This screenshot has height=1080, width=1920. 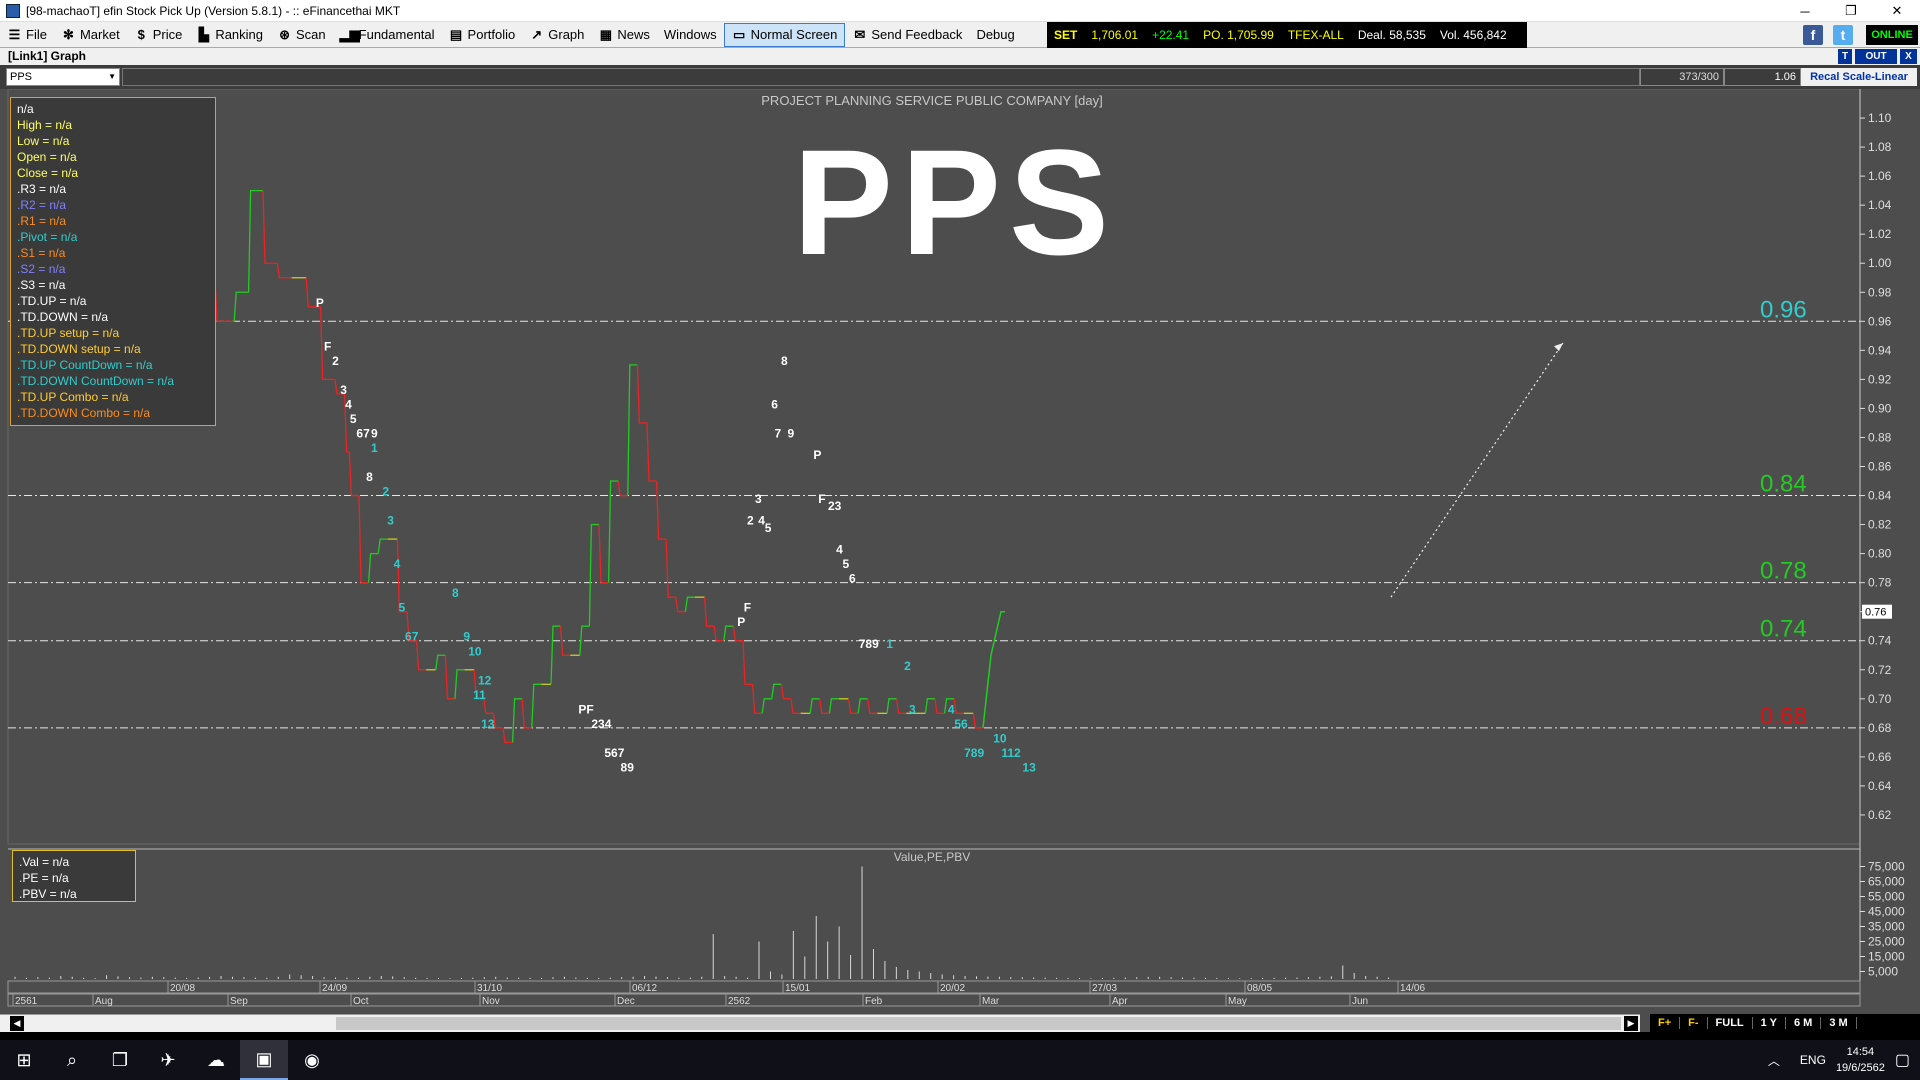 What do you see at coordinates (48, 173) in the screenshot?
I see `indicator-row: Close = n/a` at bounding box center [48, 173].